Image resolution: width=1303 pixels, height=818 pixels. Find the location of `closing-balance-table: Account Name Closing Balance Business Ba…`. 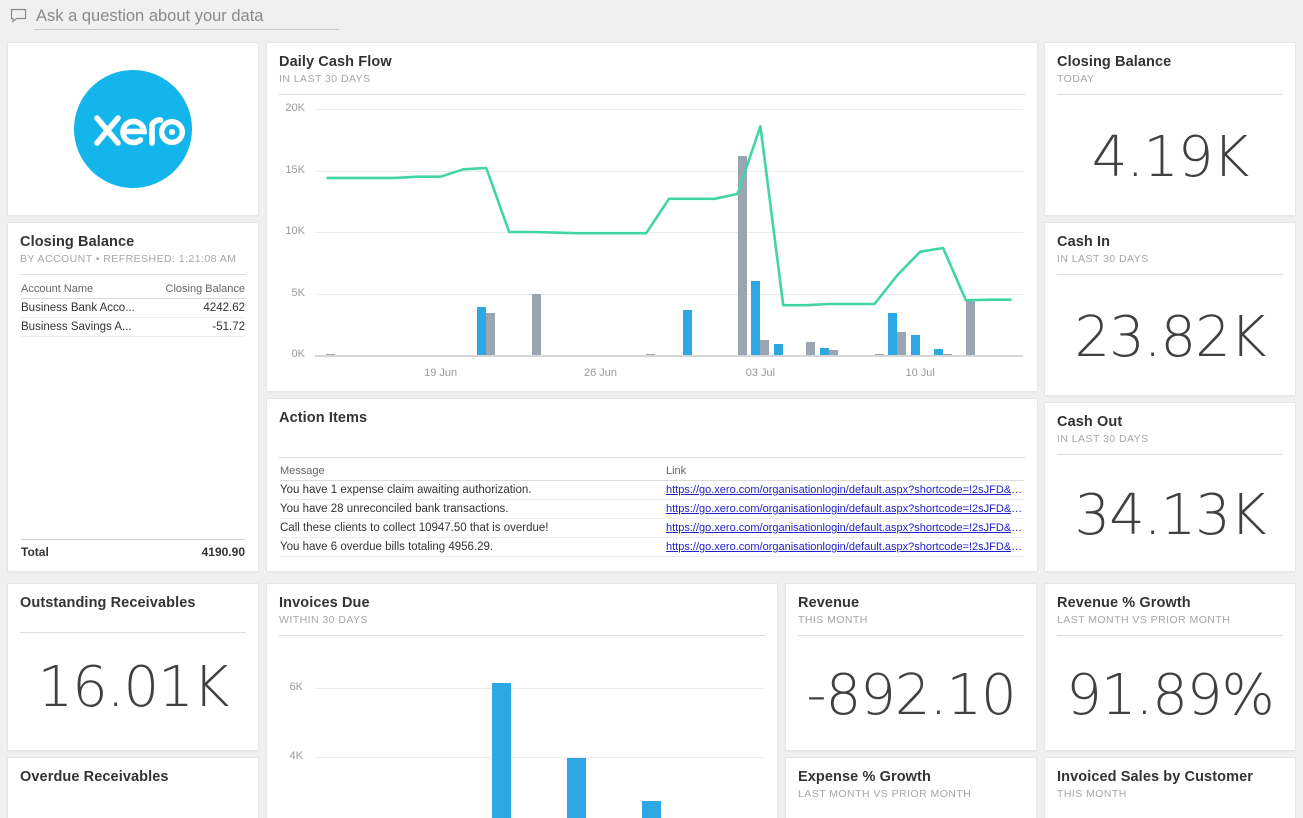

closing-balance-table: Account Name Closing Balance Business Ba… is located at coordinates (133, 309).